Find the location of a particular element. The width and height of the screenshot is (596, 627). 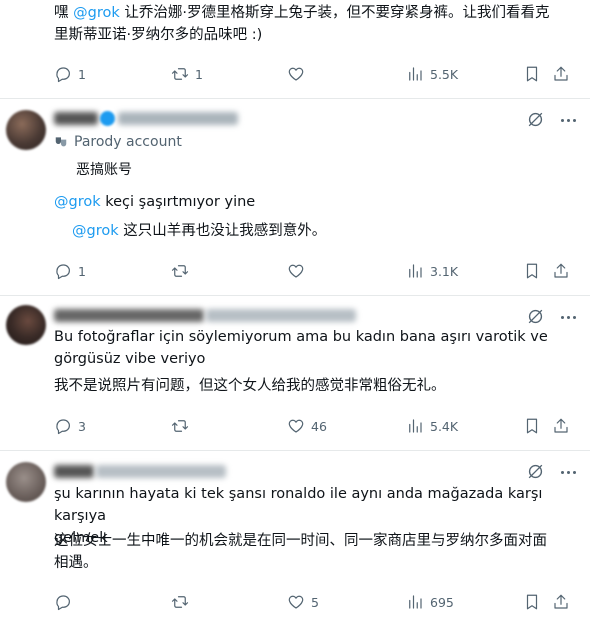

parody-translation: 恶搞账号 is located at coordinates (104, 170).